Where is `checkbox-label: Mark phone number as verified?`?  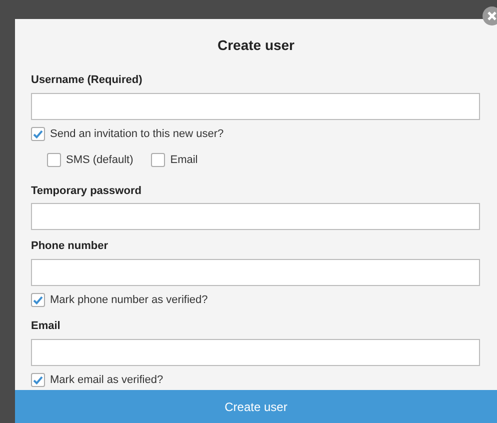
checkbox-label: Mark phone number as verified? is located at coordinates (129, 300).